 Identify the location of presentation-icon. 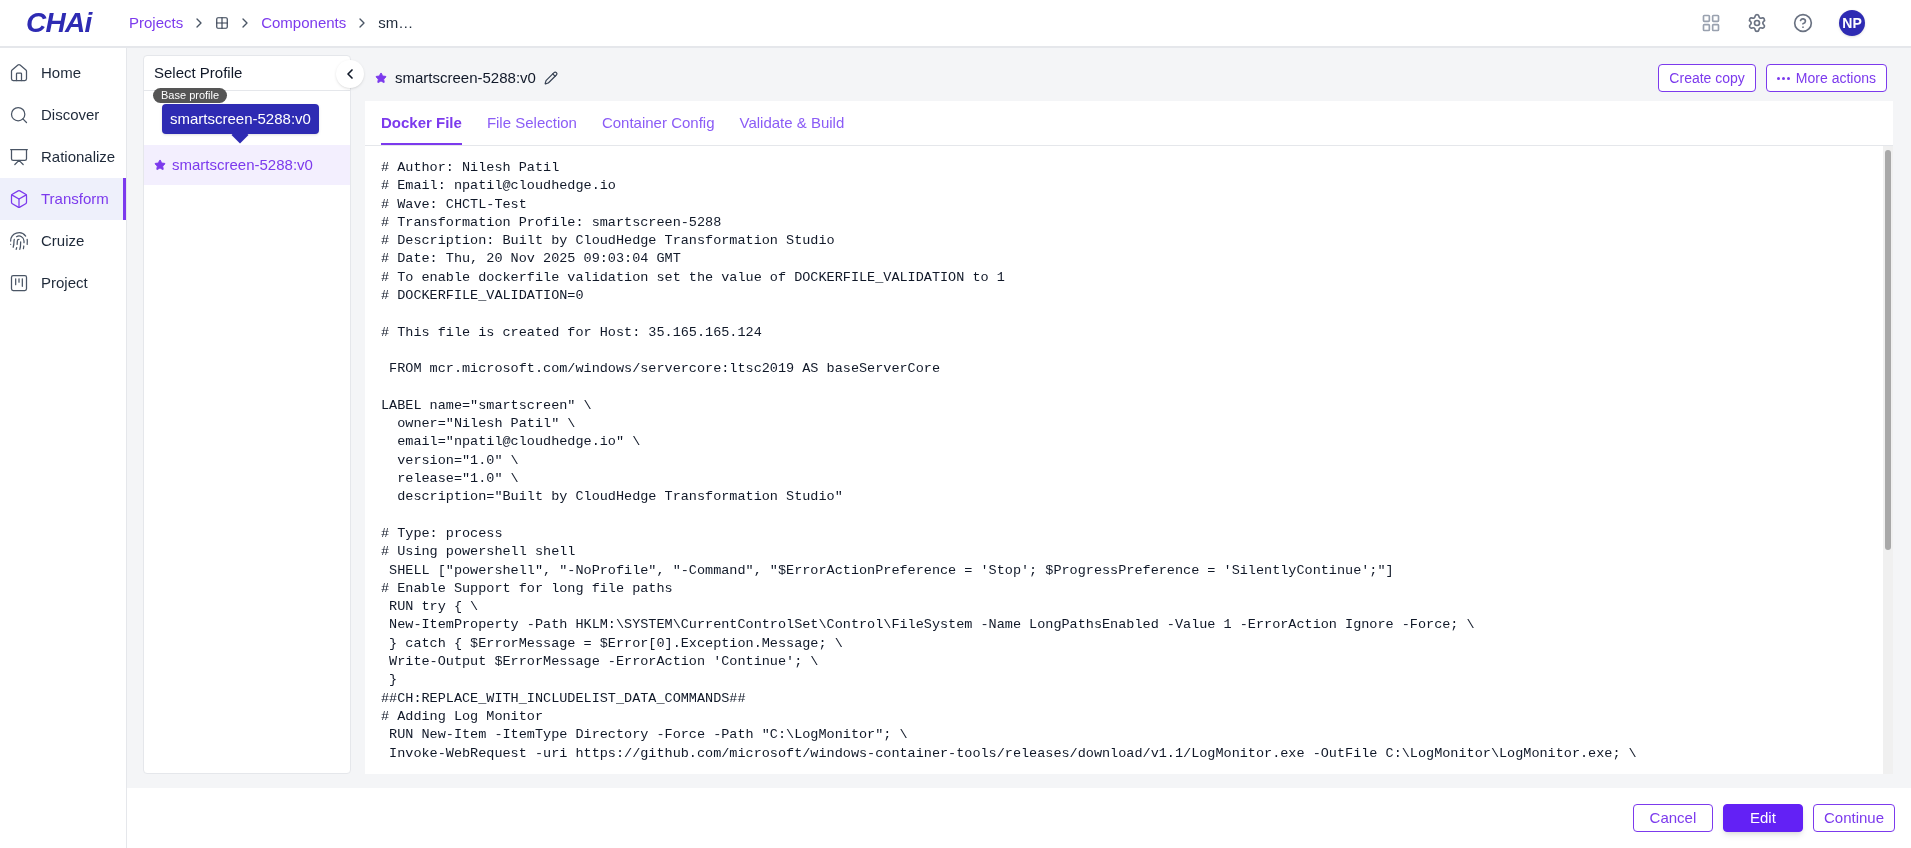
(19, 157).